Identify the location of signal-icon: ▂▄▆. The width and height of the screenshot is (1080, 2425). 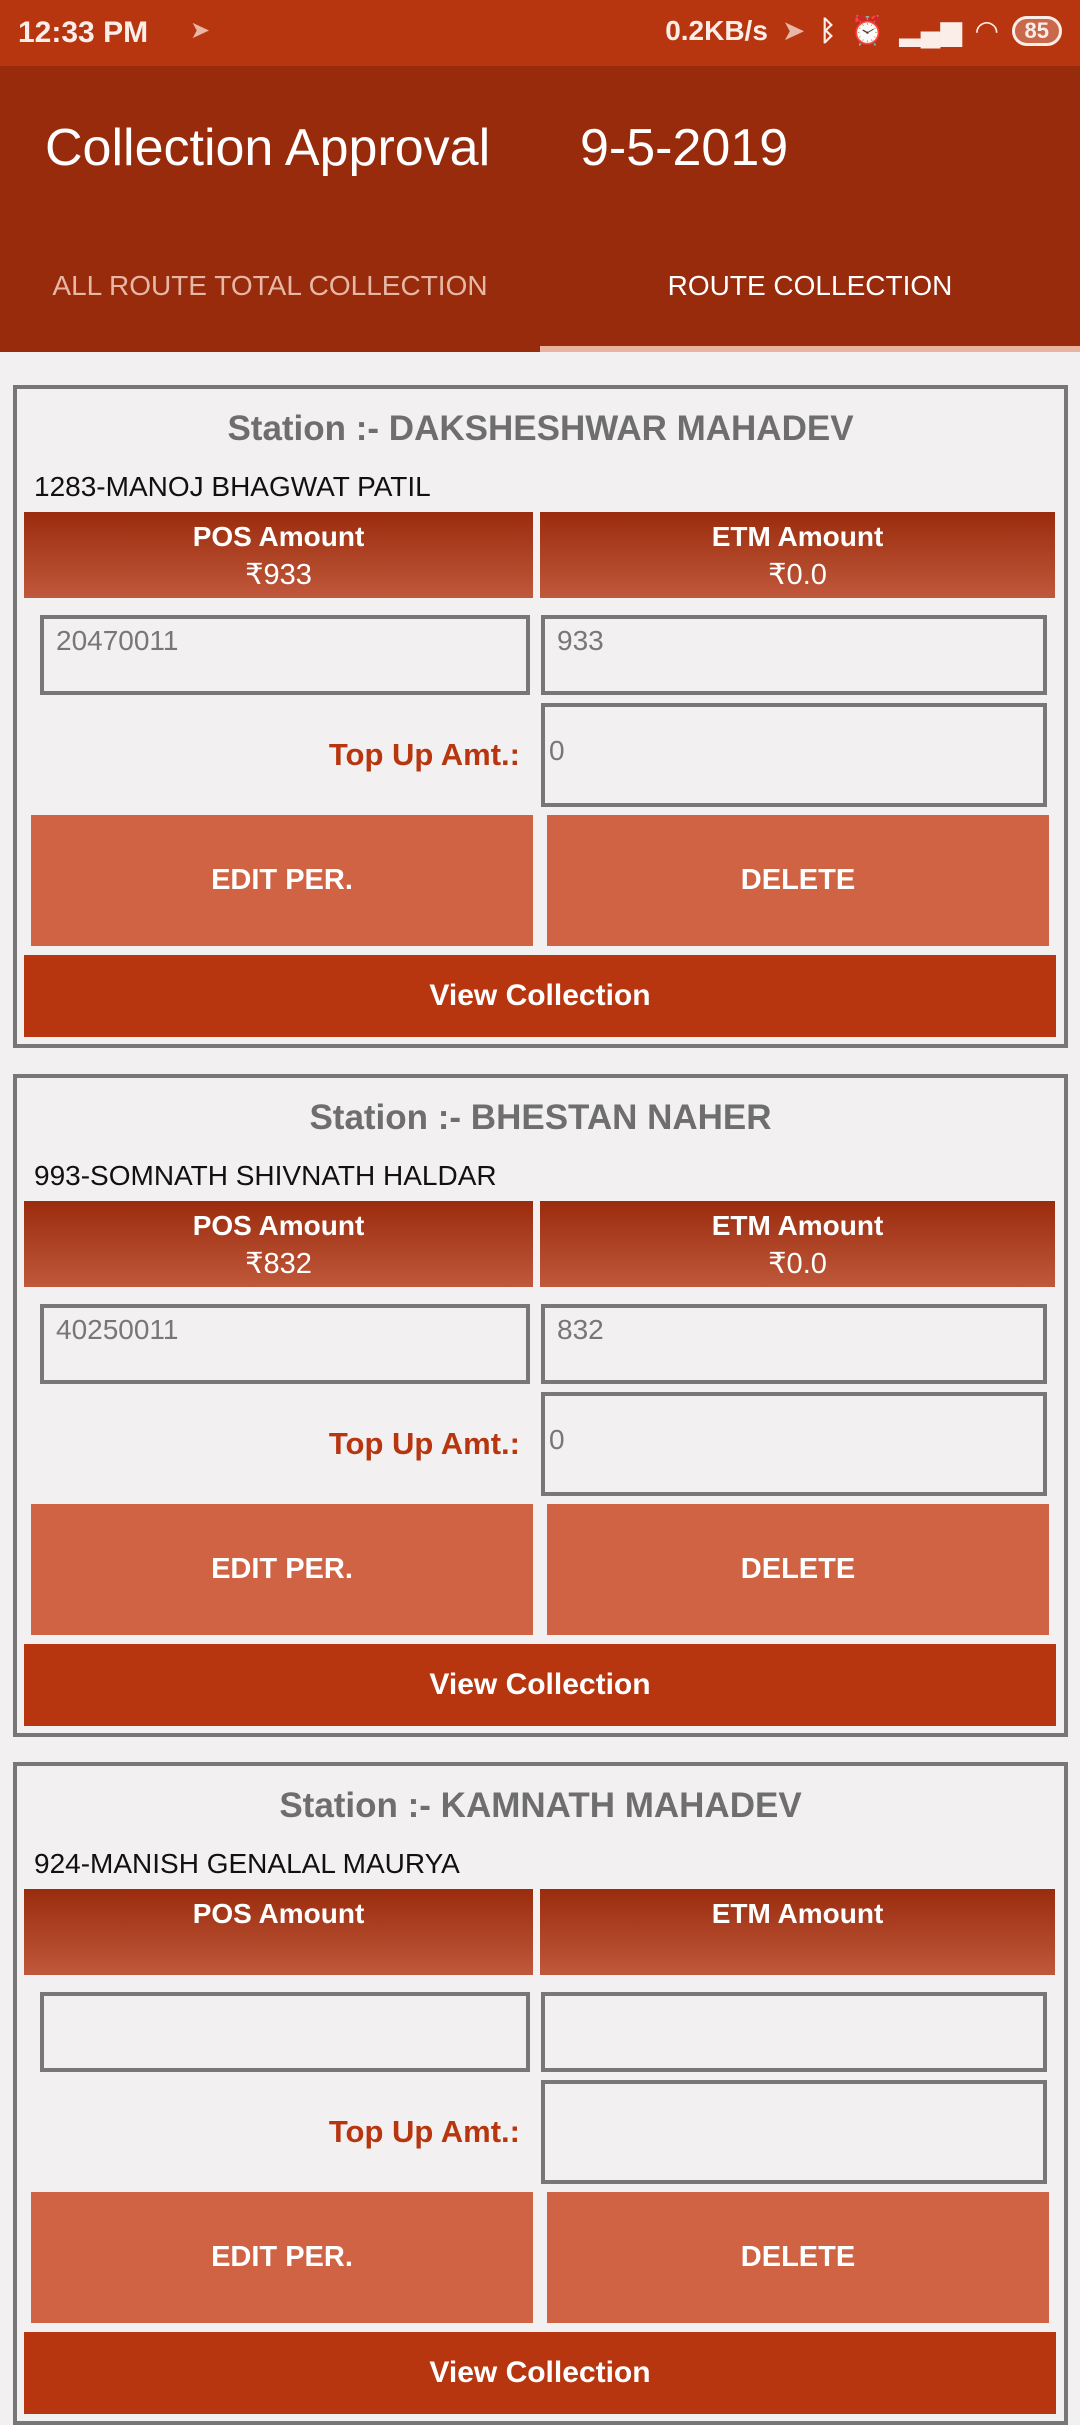
(930, 30).